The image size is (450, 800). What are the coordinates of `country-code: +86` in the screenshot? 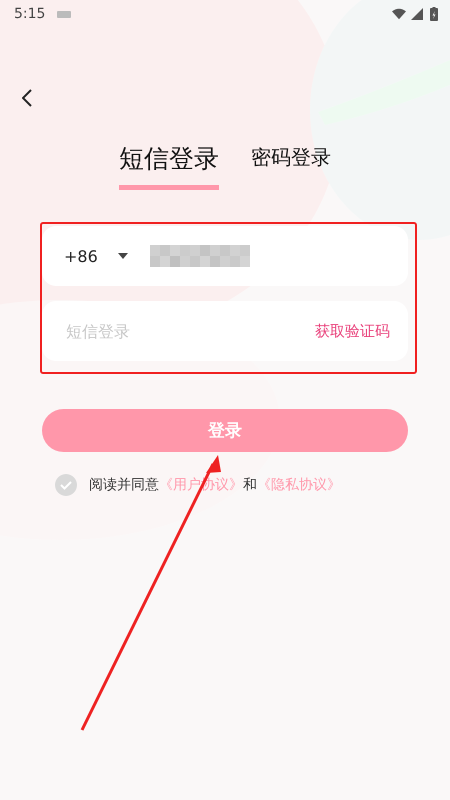 It's located at (81, 256).